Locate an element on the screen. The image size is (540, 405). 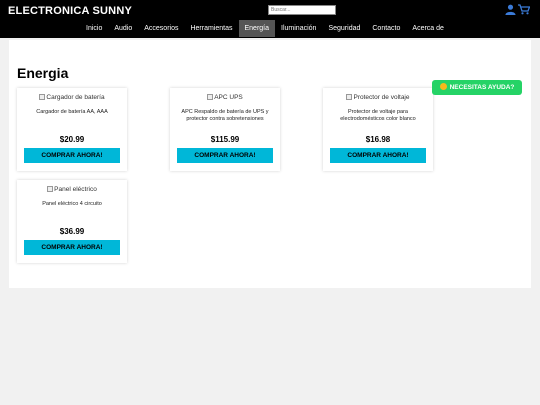
product-price: $36.99 is located at coordinates (72, 231).